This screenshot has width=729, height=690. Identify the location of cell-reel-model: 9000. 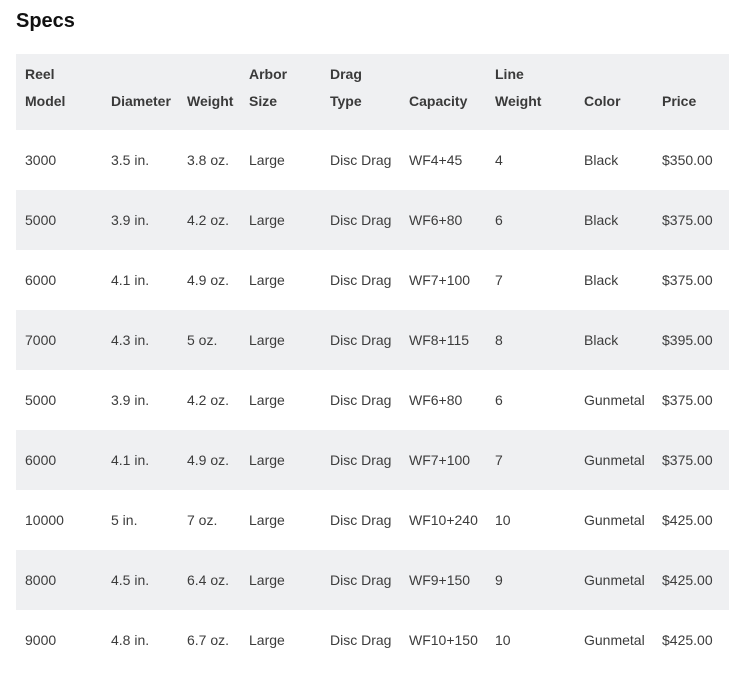
(41, 640).